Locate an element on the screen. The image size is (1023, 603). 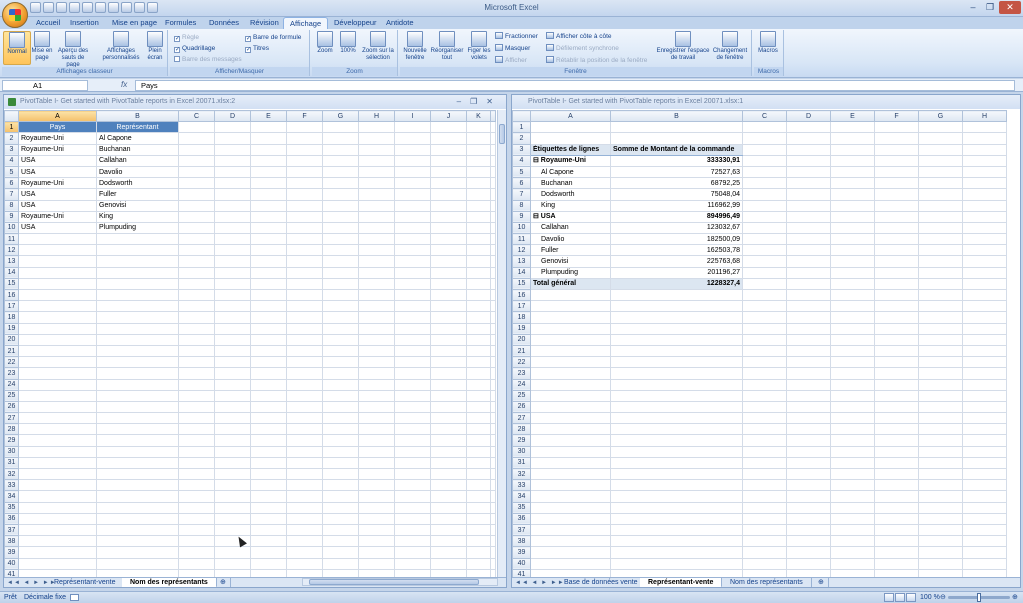
row-header: 12 is located at coordinates (521, 250).